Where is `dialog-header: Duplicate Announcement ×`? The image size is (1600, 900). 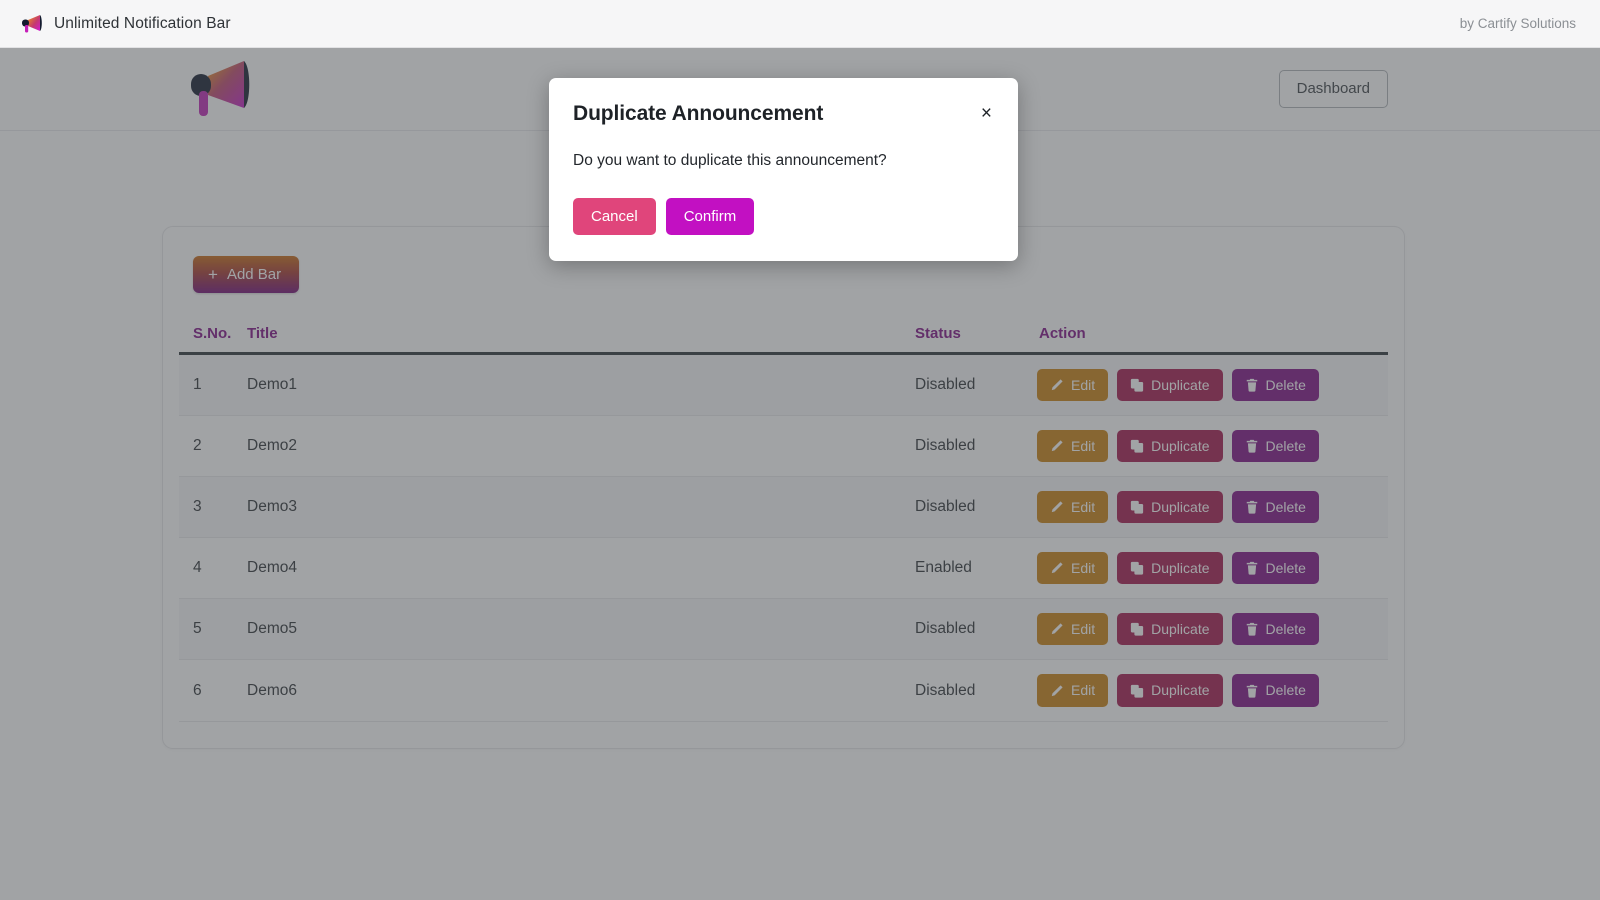 dialog-header: Duplicate Announcement × is located at coordinates (783, 114).